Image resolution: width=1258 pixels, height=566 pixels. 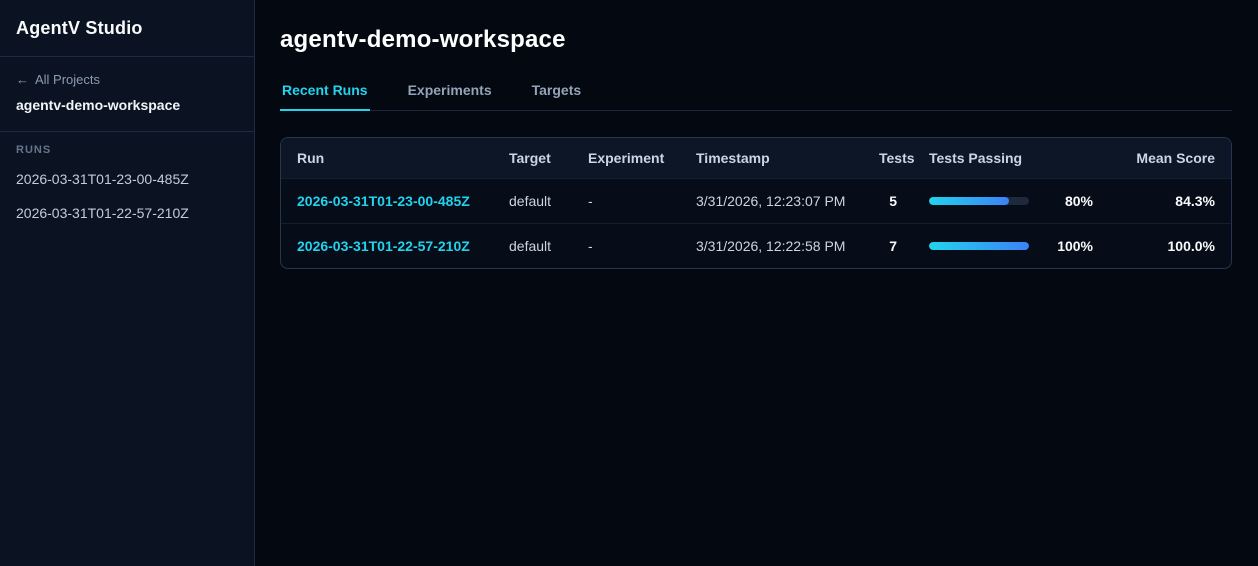 I want to click on sidebar-run-item: 2026-03-31T01-22-57-210Z, so click(x=127, y=213).